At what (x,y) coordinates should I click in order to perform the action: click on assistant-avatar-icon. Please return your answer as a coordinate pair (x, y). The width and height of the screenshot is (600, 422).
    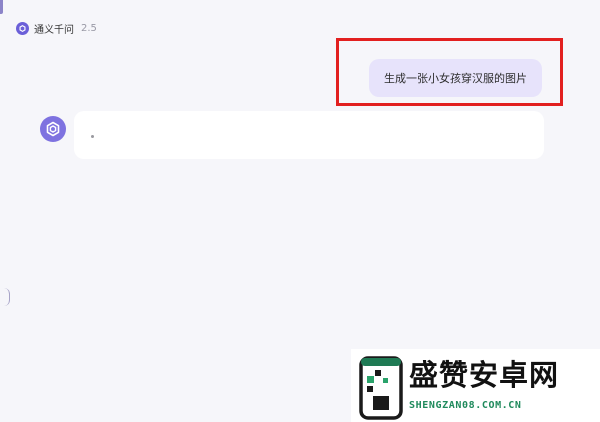
    Looking at the image, I should click on (53, 129).